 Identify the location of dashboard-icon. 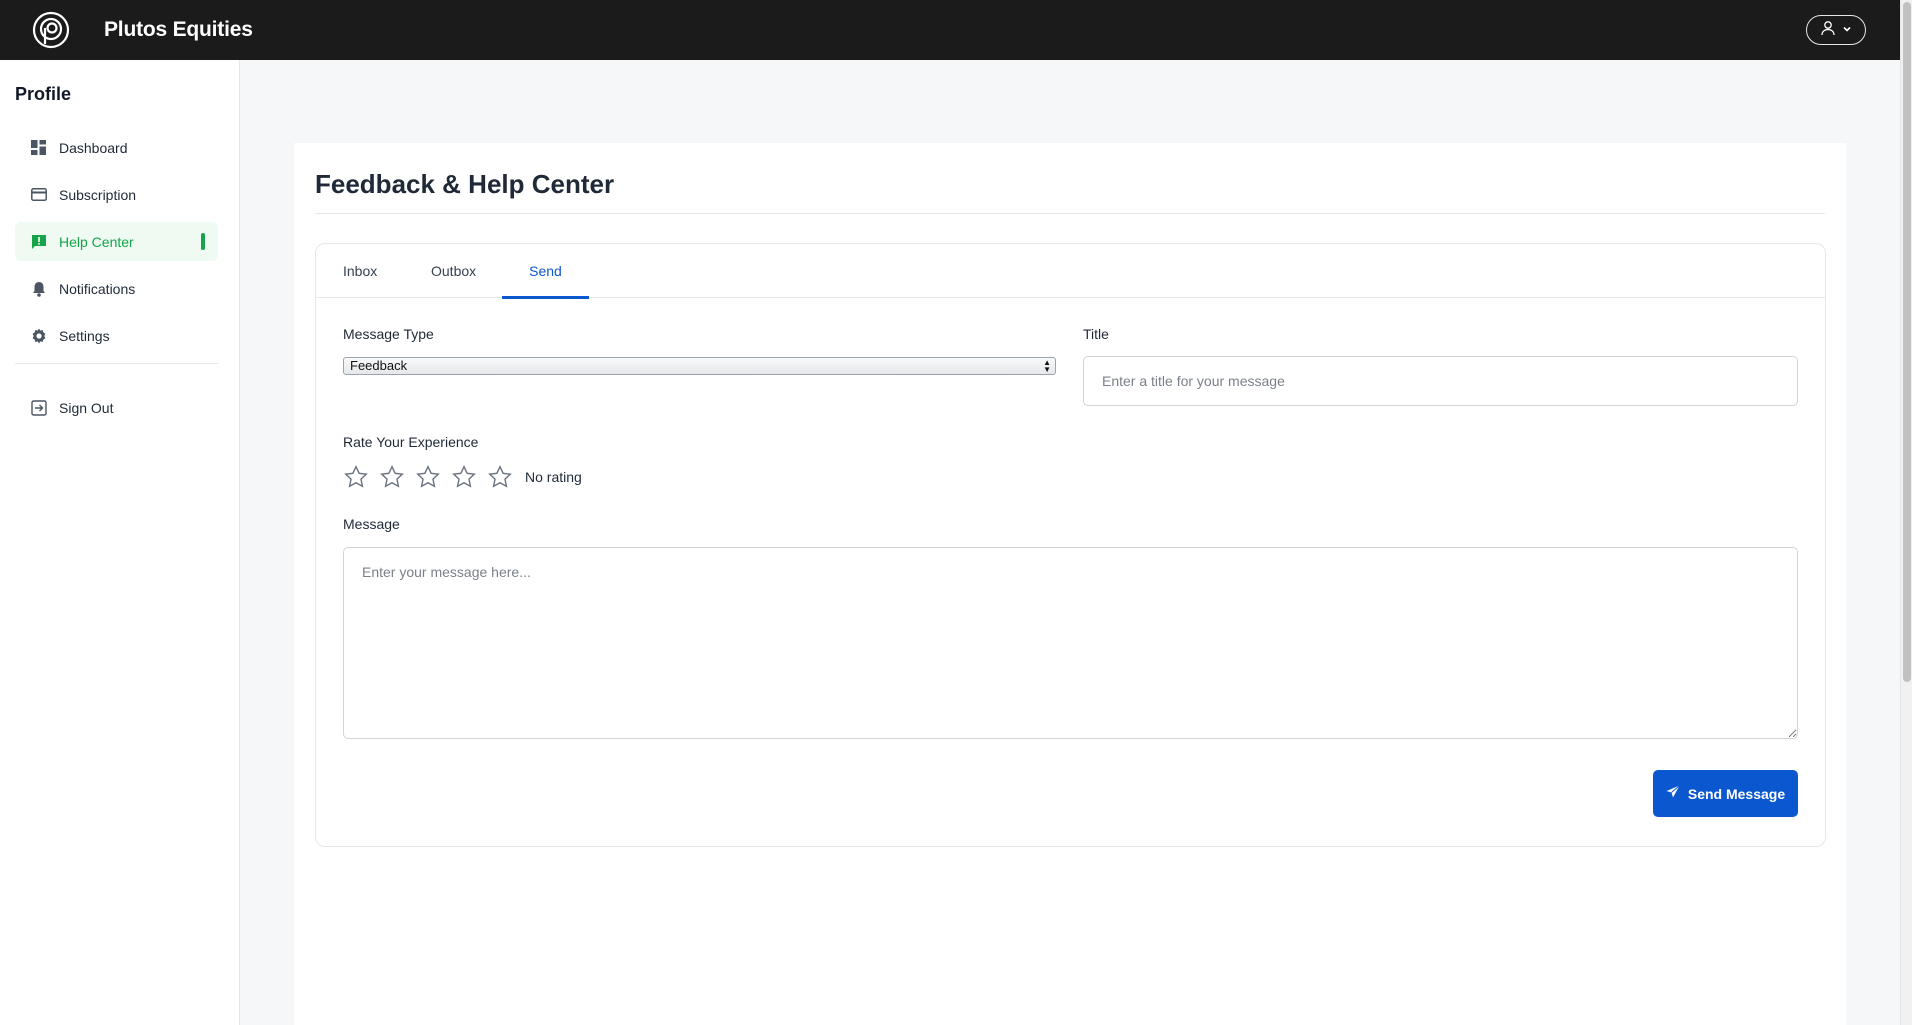
(38, 147).